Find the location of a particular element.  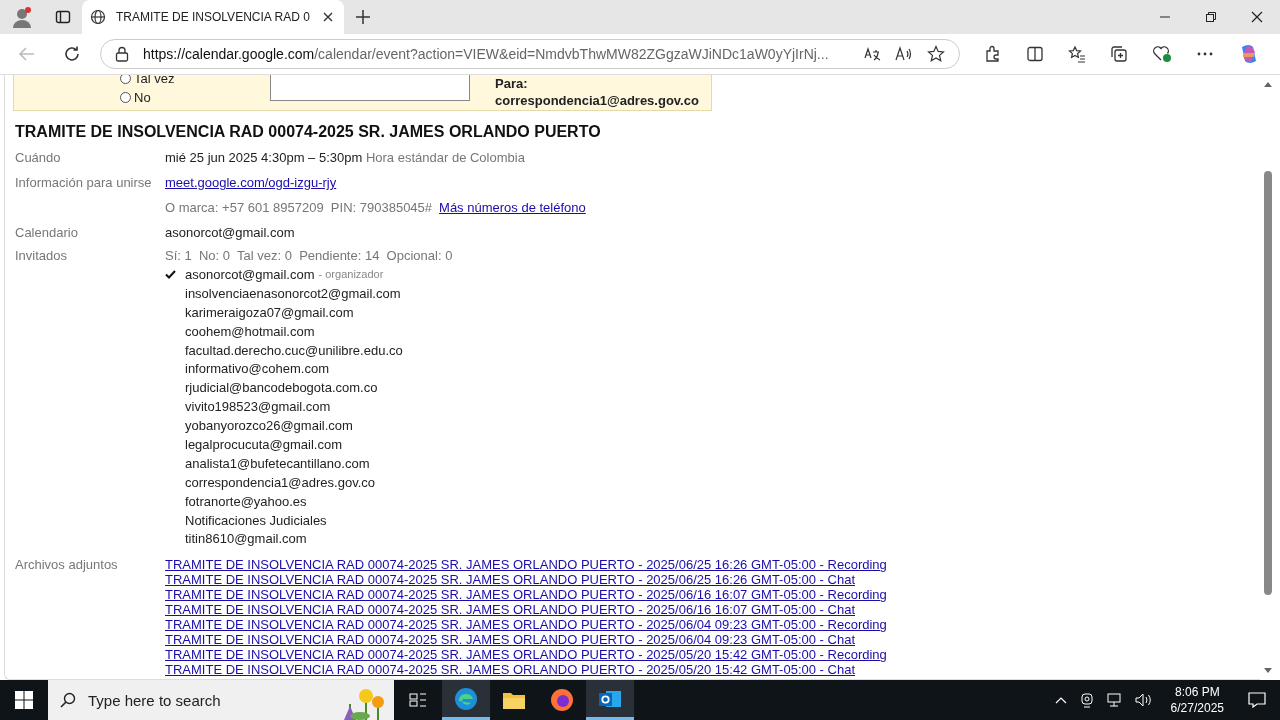

favorites-icon is located at coordinates (1077, 54).